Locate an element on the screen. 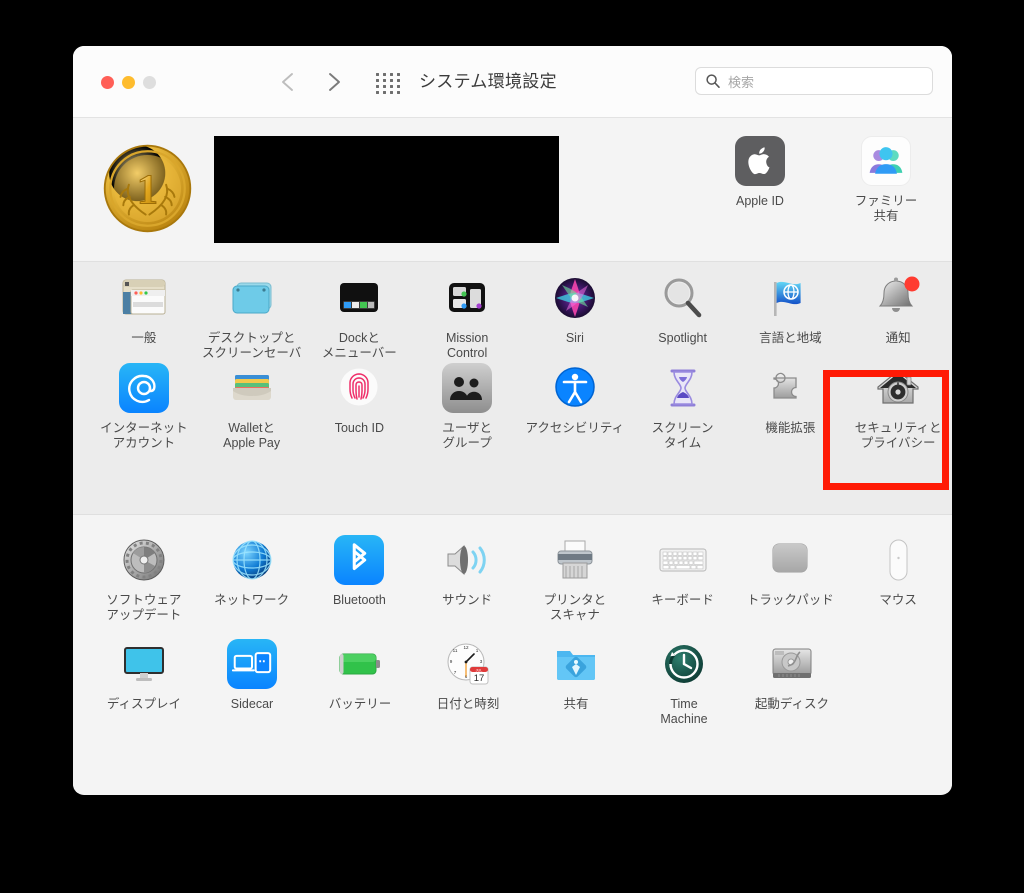  show-all-grid-icon is located at coordinates (389, 84).